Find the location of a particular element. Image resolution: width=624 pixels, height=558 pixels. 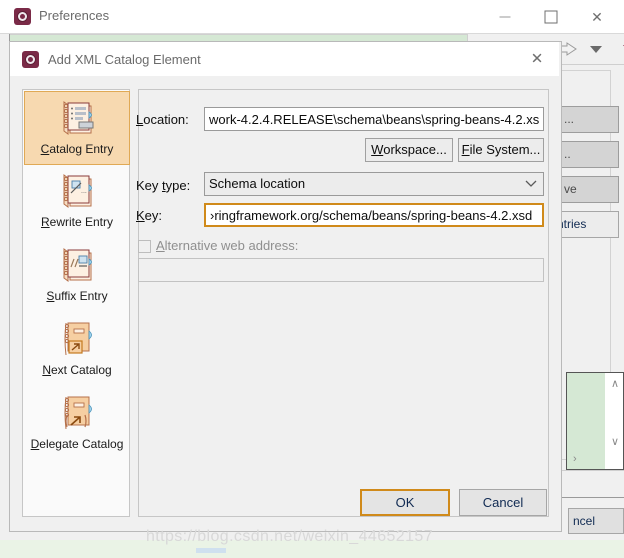

label-rest: uffix Entry is located at coordinates (81, 296).